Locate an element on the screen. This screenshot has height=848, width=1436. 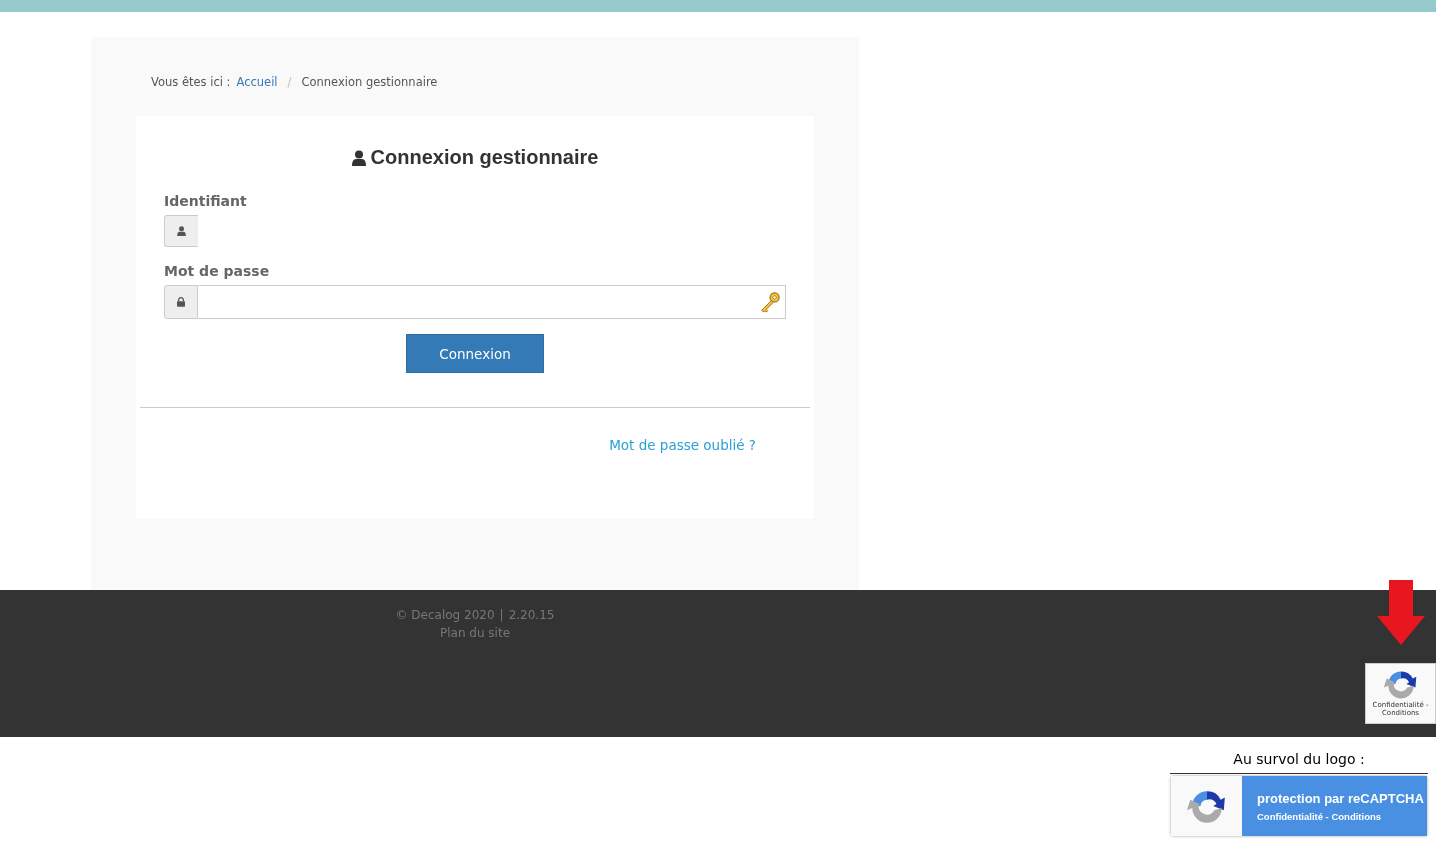
field-label: Identifiant is located at coordinates (206, 201).